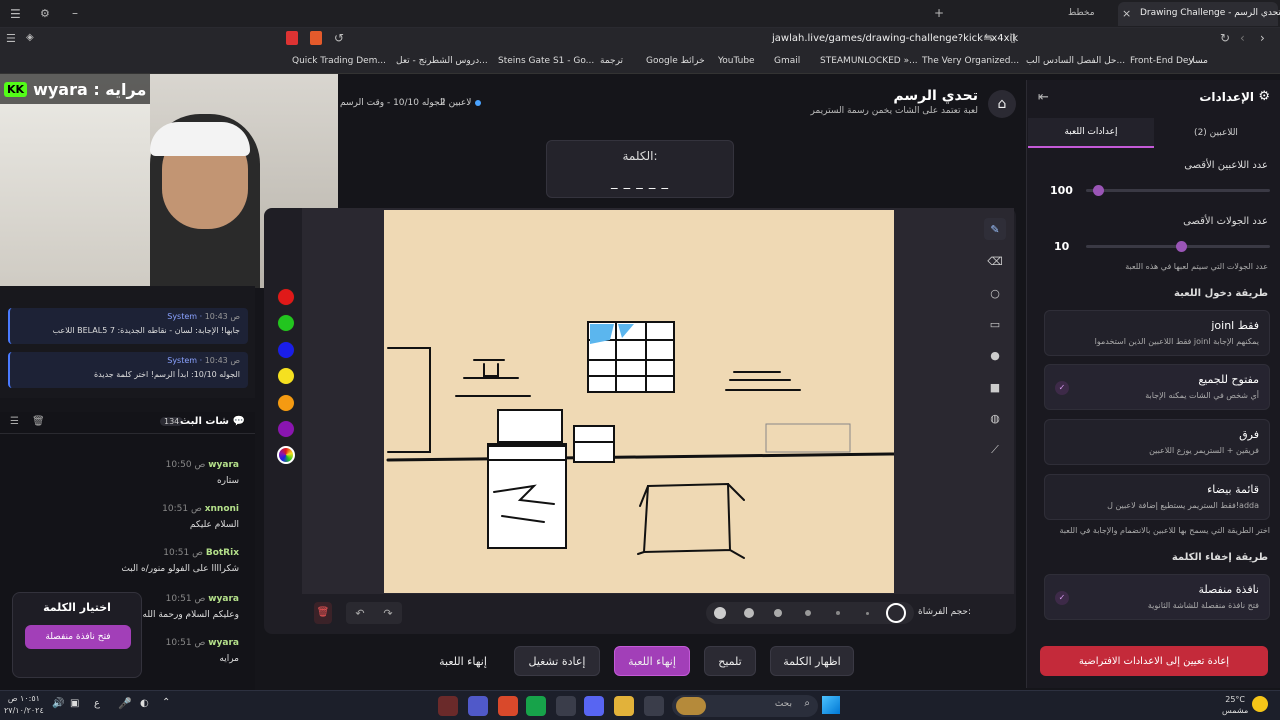  I want to click on tray-chevron-icon: ⌃, so click(166, 702).